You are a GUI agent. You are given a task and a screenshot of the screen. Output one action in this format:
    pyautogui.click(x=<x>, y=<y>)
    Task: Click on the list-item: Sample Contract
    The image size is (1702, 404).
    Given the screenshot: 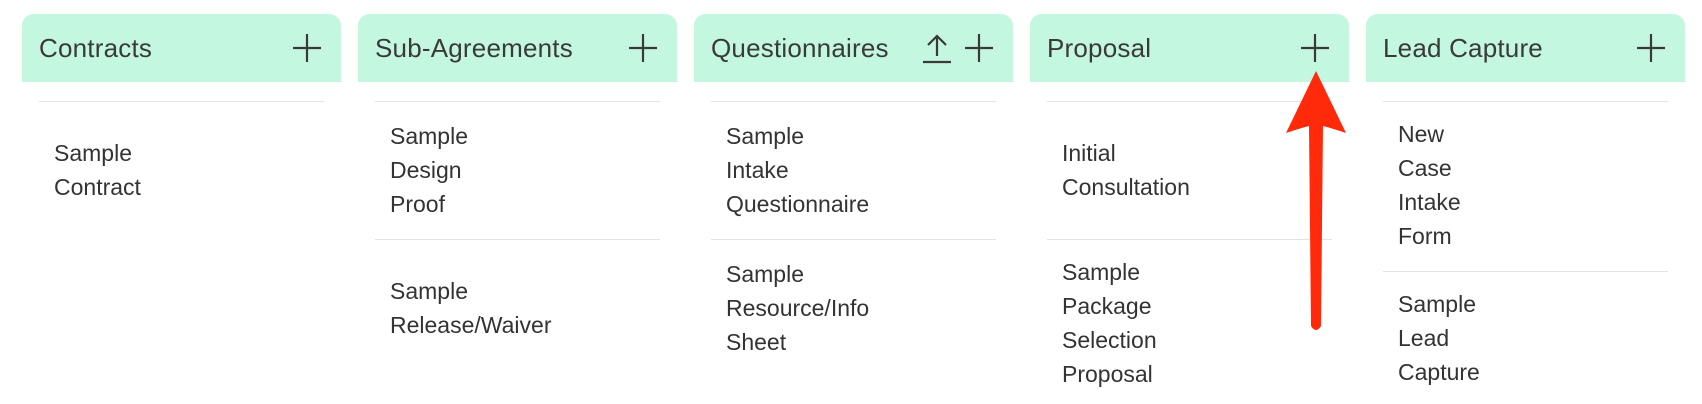 What is the action you would take?
    pyautogui.click(x=181, y=152)
    